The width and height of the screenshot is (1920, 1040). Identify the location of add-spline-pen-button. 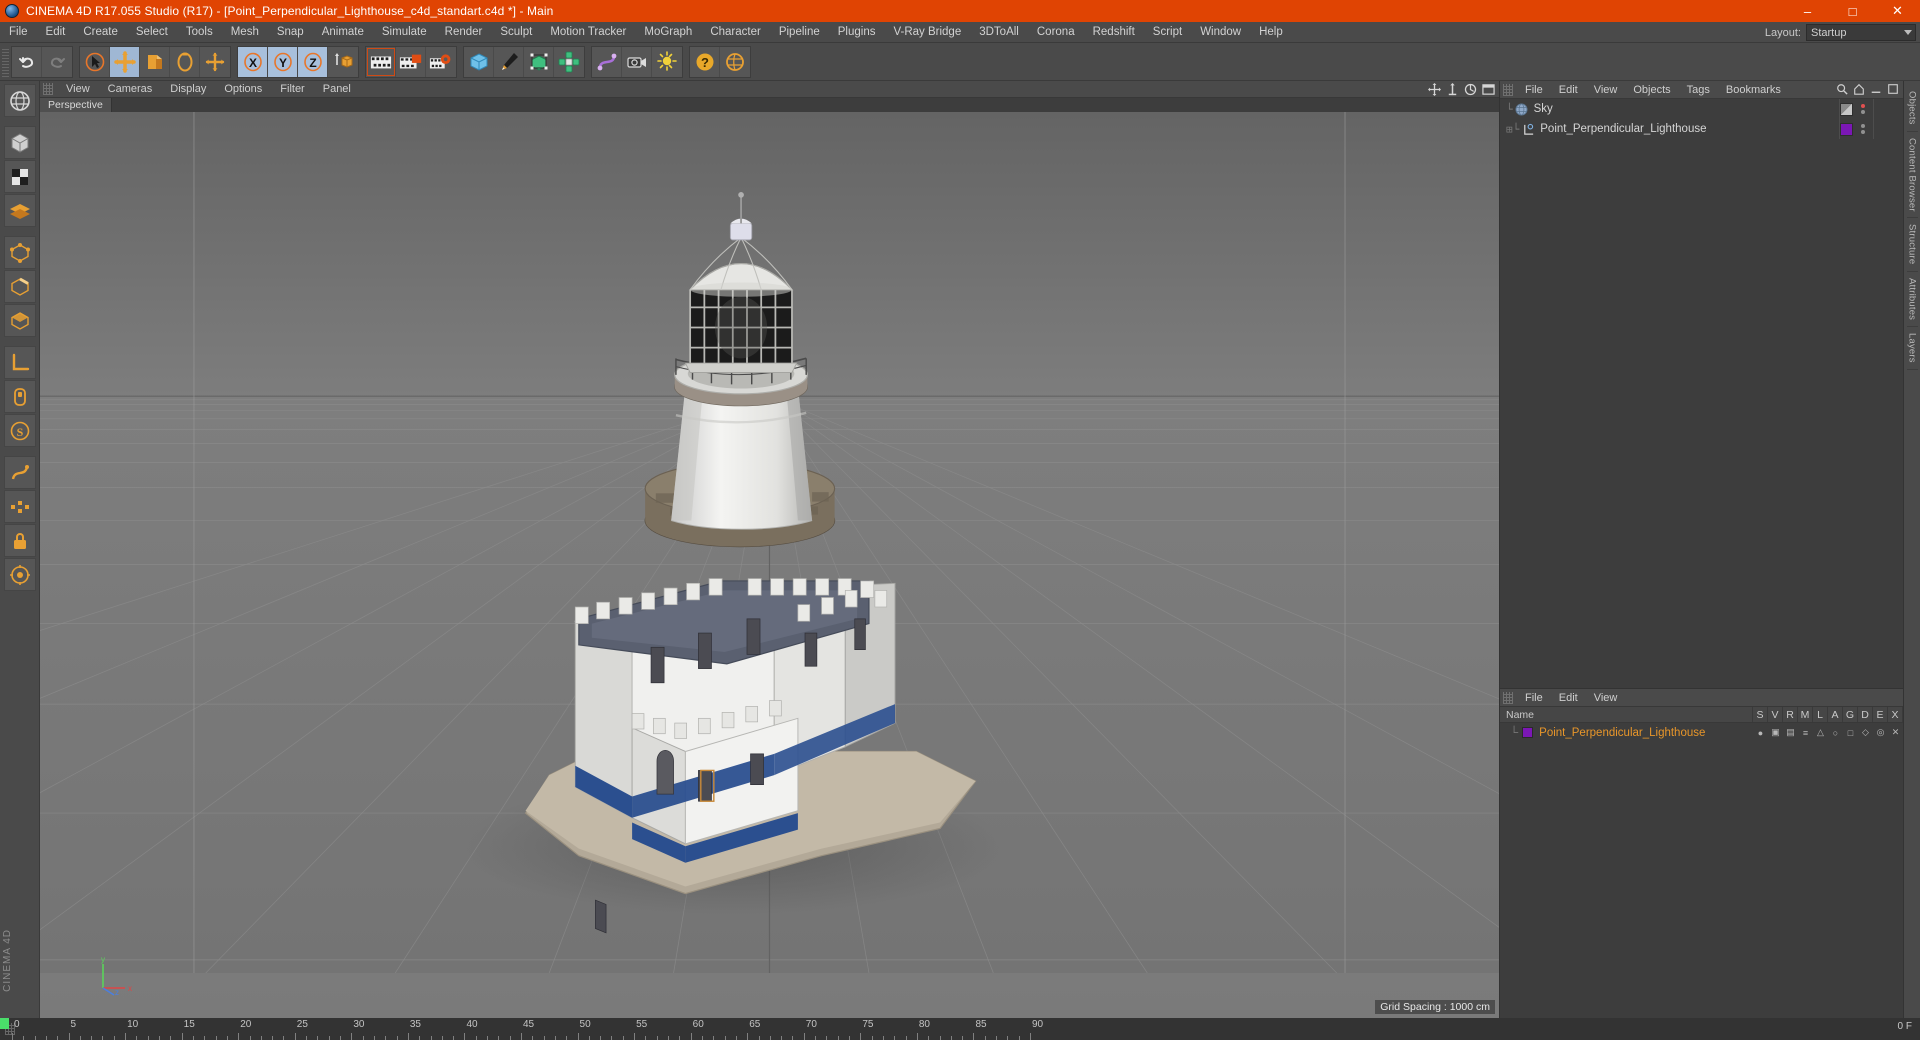
(509, 61).